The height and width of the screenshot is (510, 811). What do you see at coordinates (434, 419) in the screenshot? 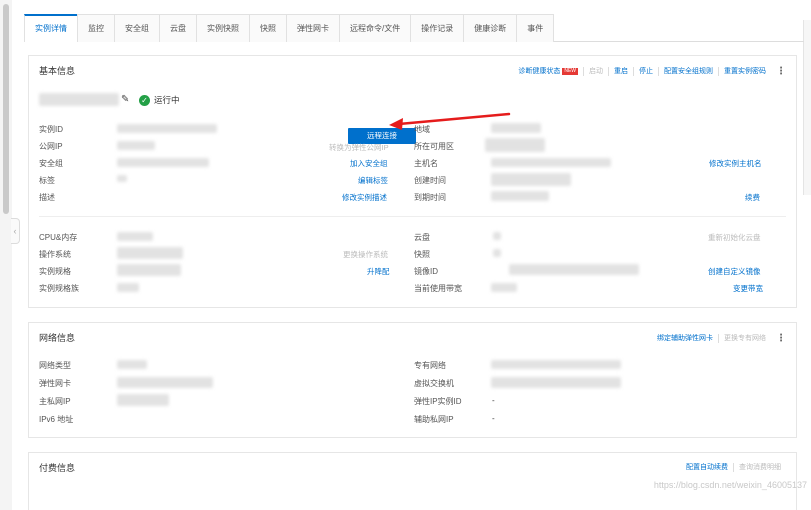
I see `label-secondary-ip: 辅助私网IP` at bounding box center [434, 419].